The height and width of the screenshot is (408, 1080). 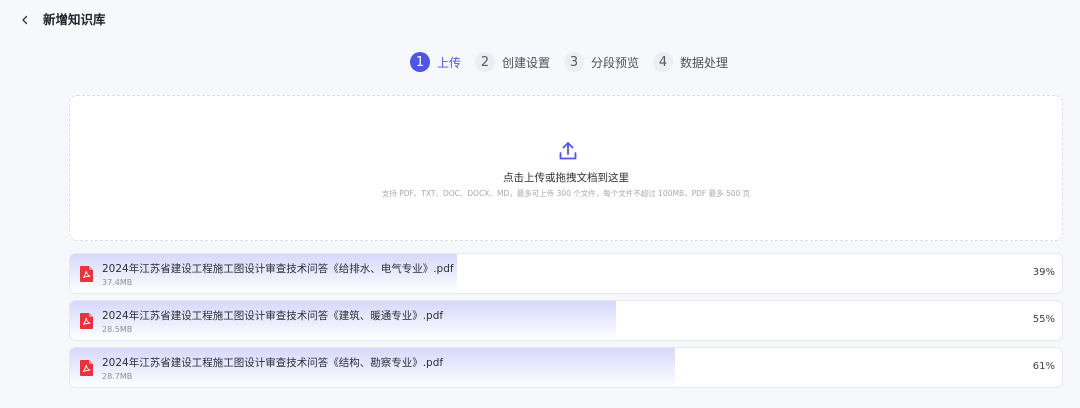 I want to click on steps-indicator: 1 上传 2 创建设置 3 分段预览 4 数据处理, so click(x=576, y=62).